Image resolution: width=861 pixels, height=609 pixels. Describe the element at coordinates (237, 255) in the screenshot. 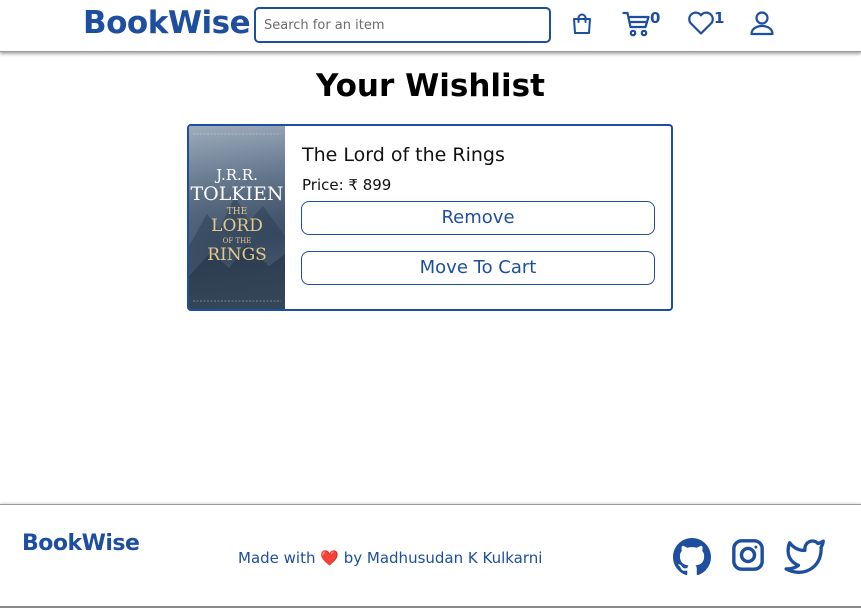

I see `cover-line-4: RINGS` at that location.